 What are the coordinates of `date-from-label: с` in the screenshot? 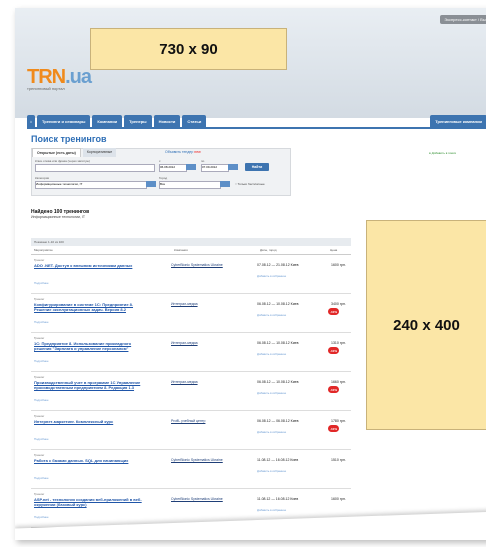 It's located at (160, 161).